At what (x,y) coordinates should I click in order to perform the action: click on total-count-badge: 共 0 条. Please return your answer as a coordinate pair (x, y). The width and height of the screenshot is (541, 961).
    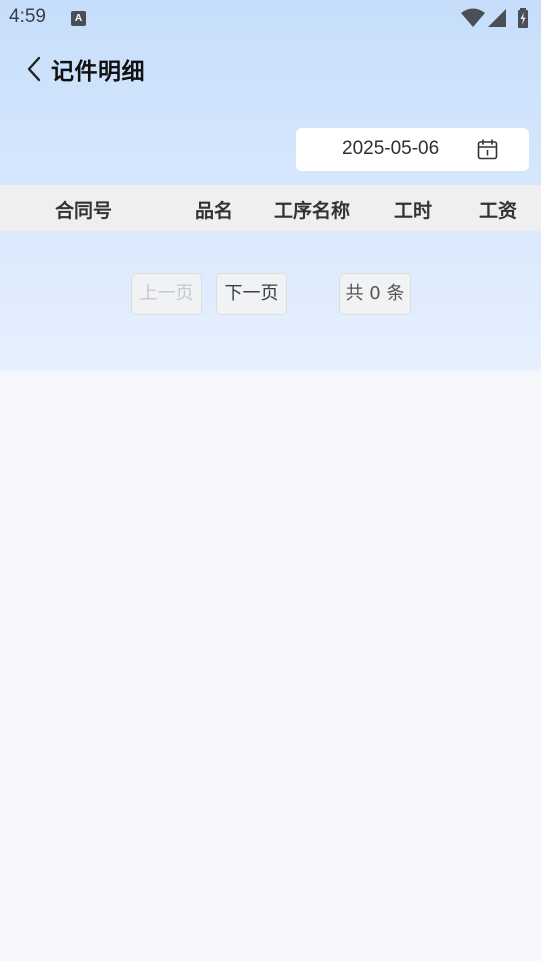
    Looking at the image, I should click on (375, 294).